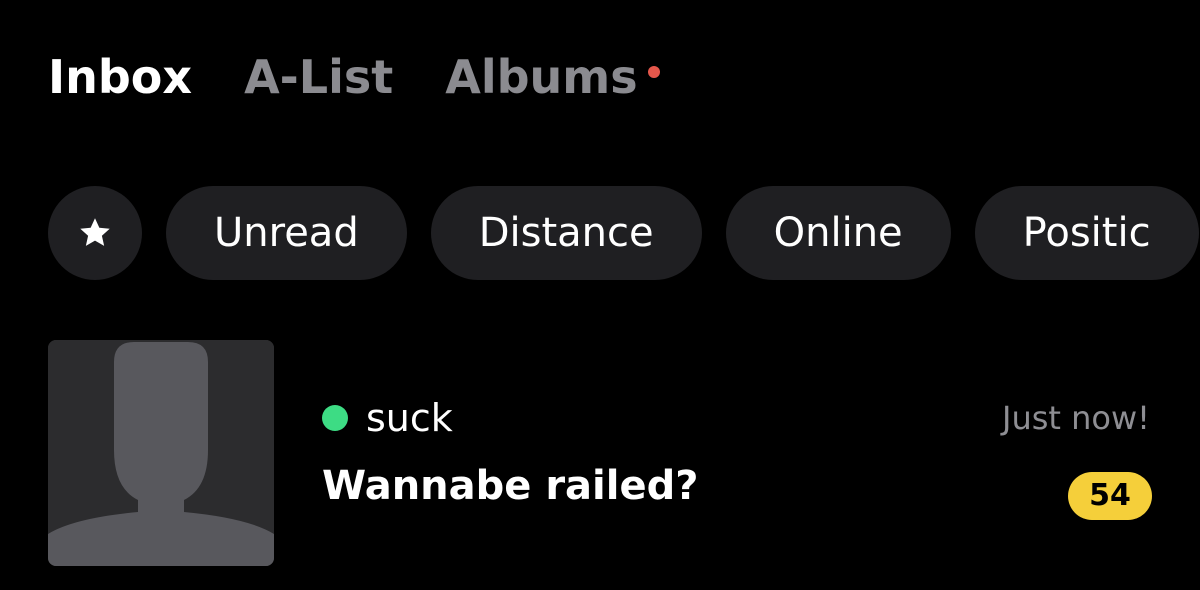 This screenshot has width=1200, height=590. Describe the element at coordinates (409, 418) in the screenshot. I see `contact-name: suck` at that location.